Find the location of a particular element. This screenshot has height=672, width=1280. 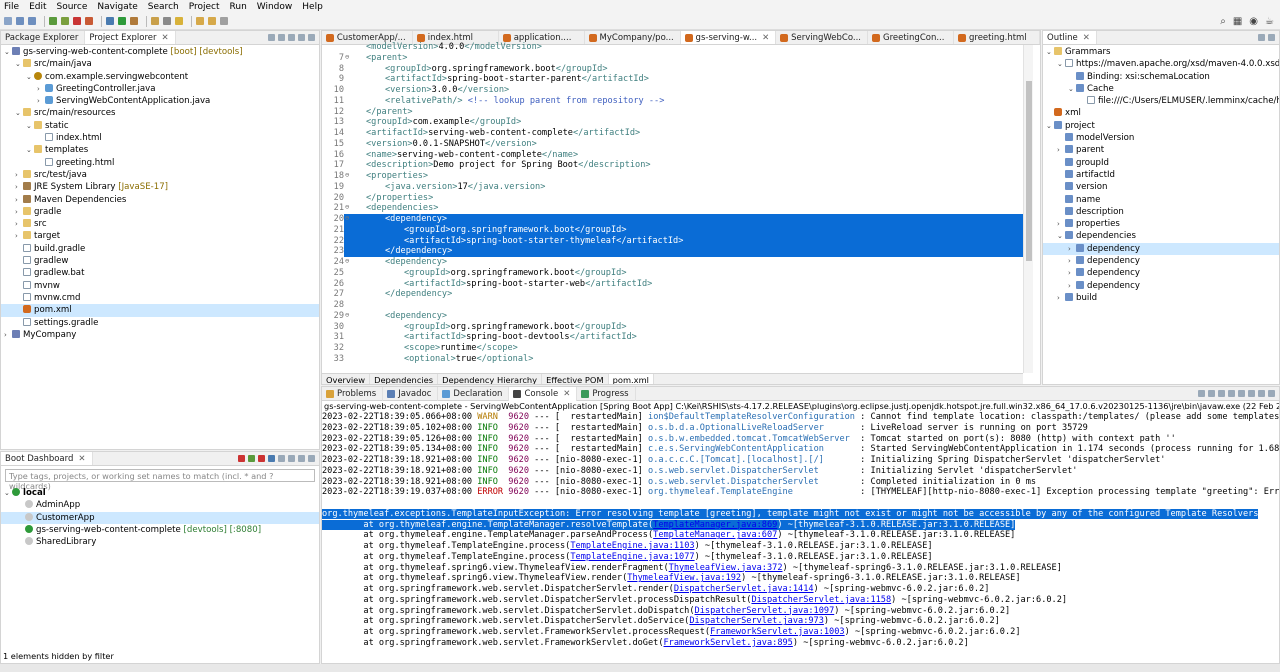

tree-item: build.gradle is located at coordinates (160, 249).